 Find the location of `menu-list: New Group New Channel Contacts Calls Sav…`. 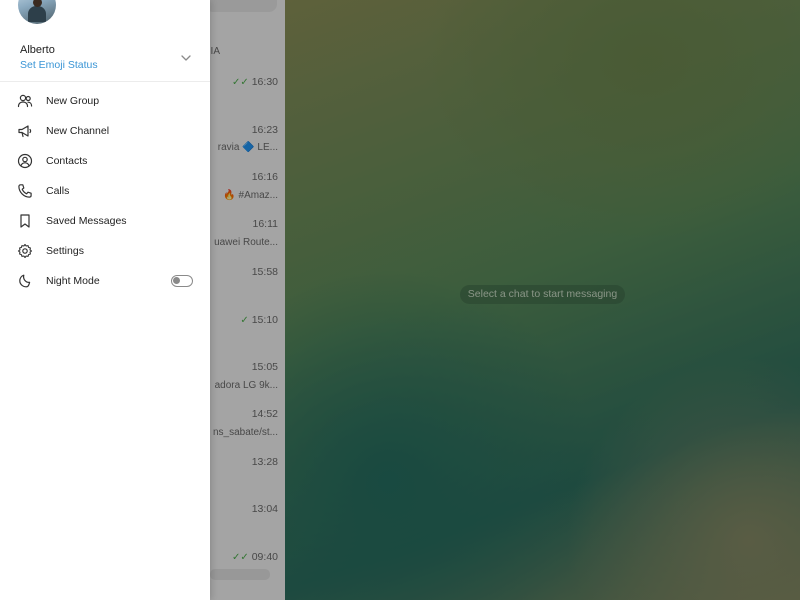

menu-list: New Group New Channel Contacts Calls Sav… is located at coordinates (105, 191).